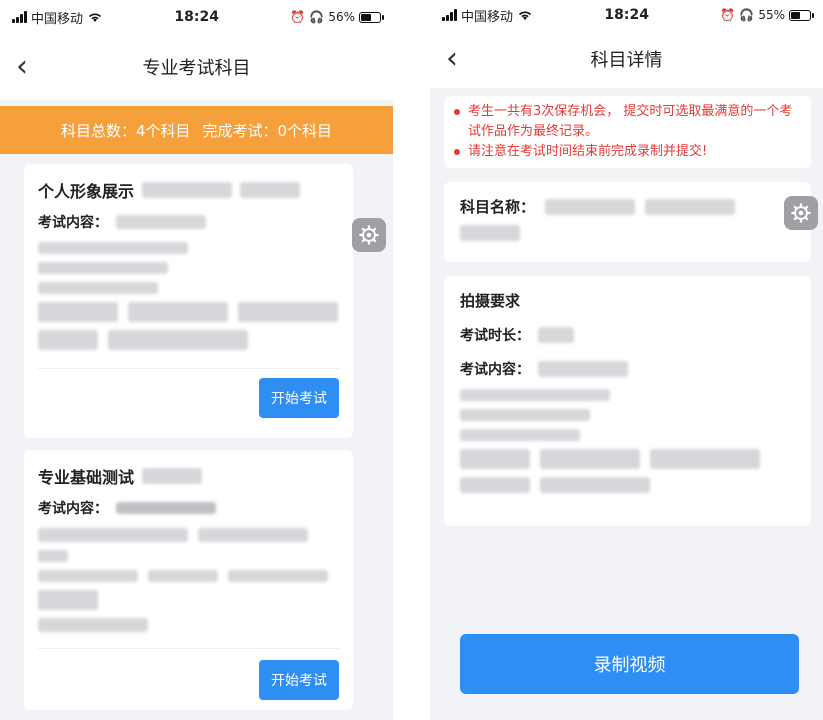  I want to click on status-bar: 中国移动 18:24 ⏰ 🎧 56%, so click(196, 17).